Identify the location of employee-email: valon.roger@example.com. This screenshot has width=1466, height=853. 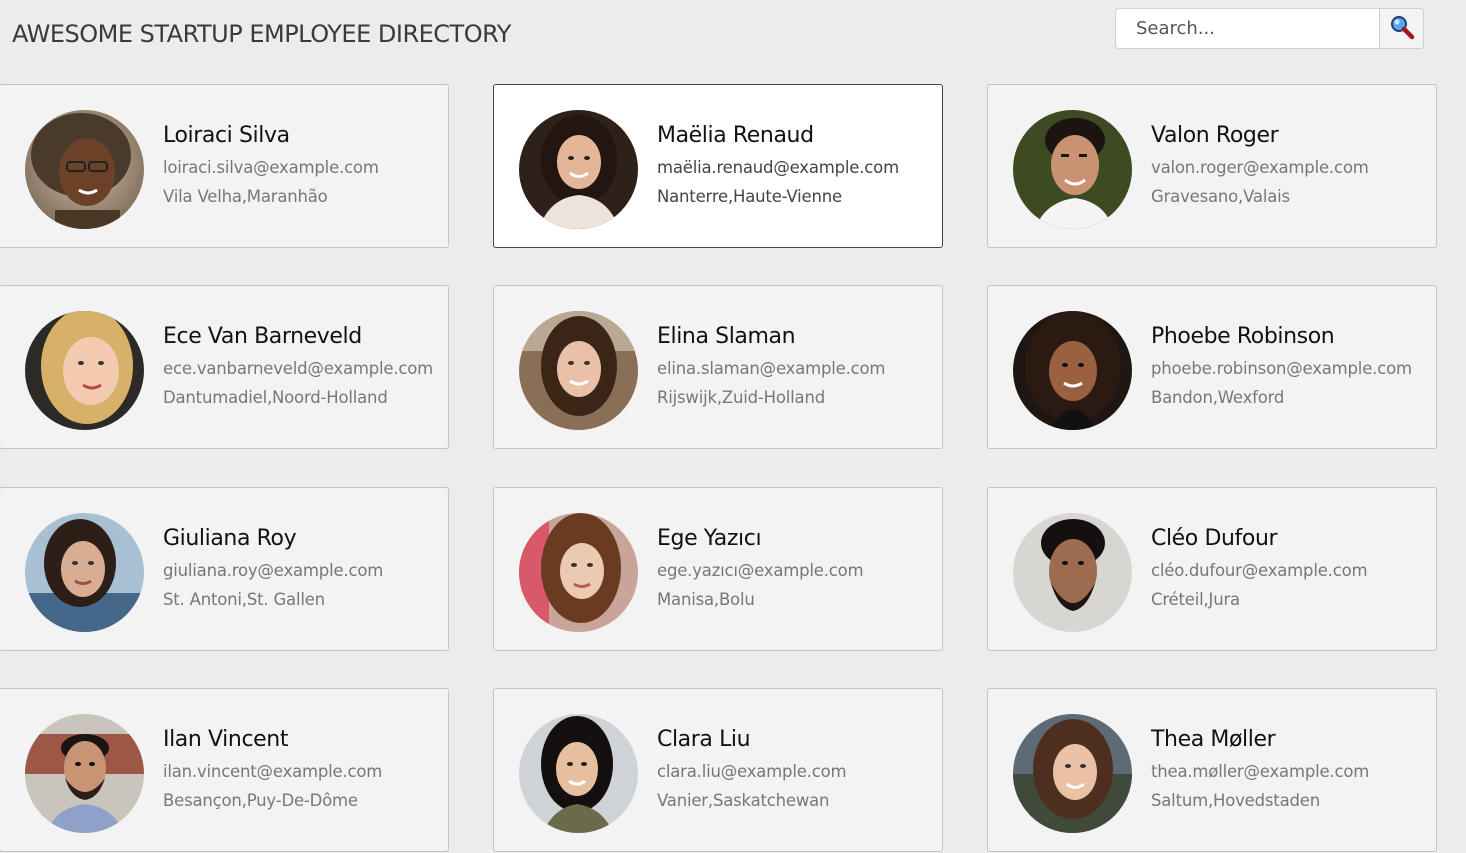
(1260, 167).